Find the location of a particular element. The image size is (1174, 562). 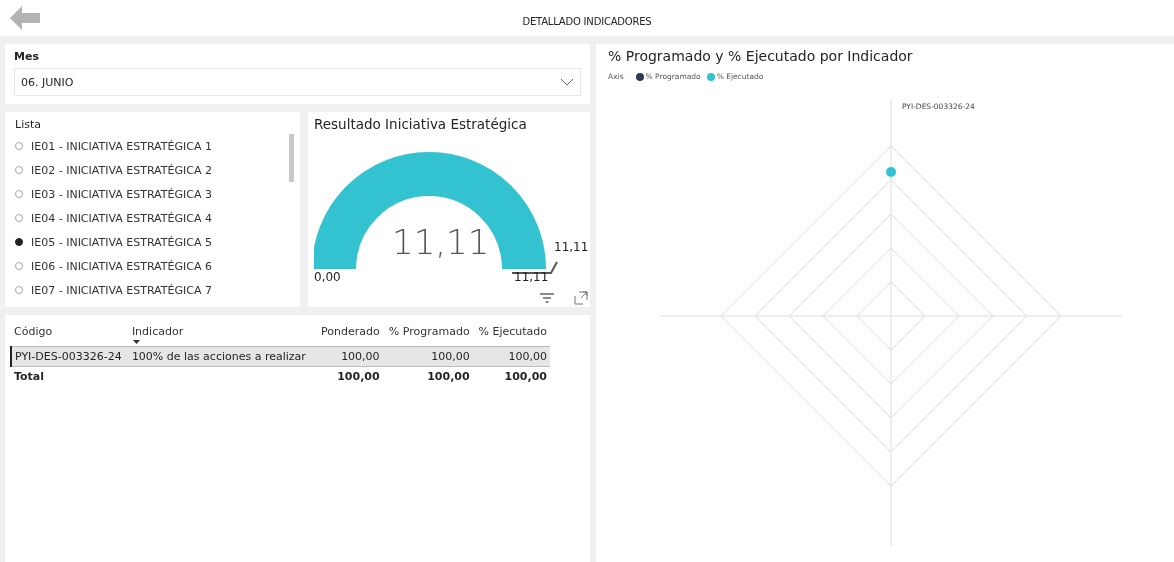

list-item-label: IE05 - INICIATIVA ESTRATÉGICA 5 is located at coordinates (121, 242).